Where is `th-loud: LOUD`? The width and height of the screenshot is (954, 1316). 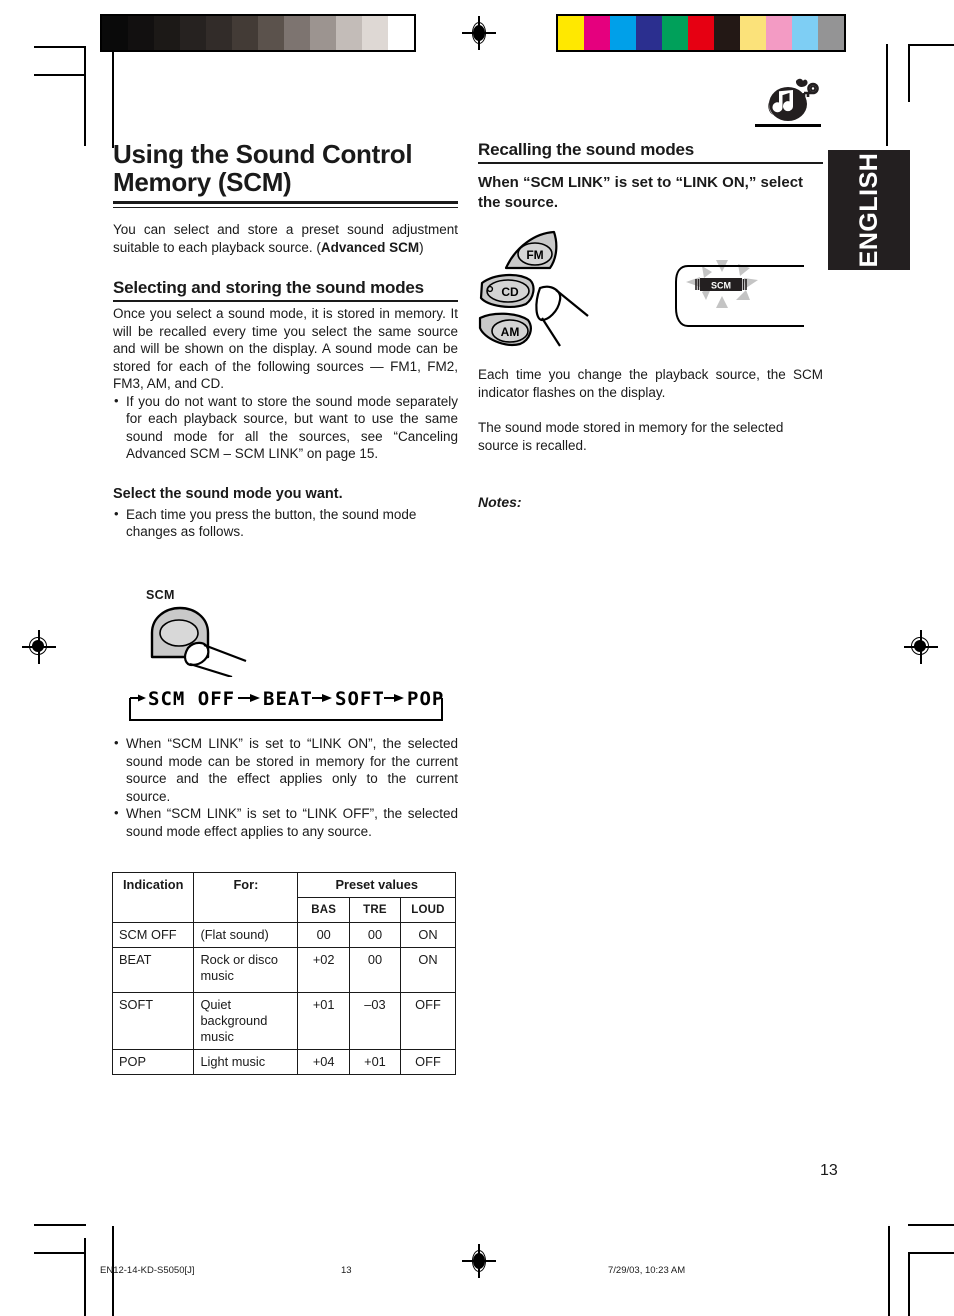 th-loud: LOUD is located at coordinates (428, 910).